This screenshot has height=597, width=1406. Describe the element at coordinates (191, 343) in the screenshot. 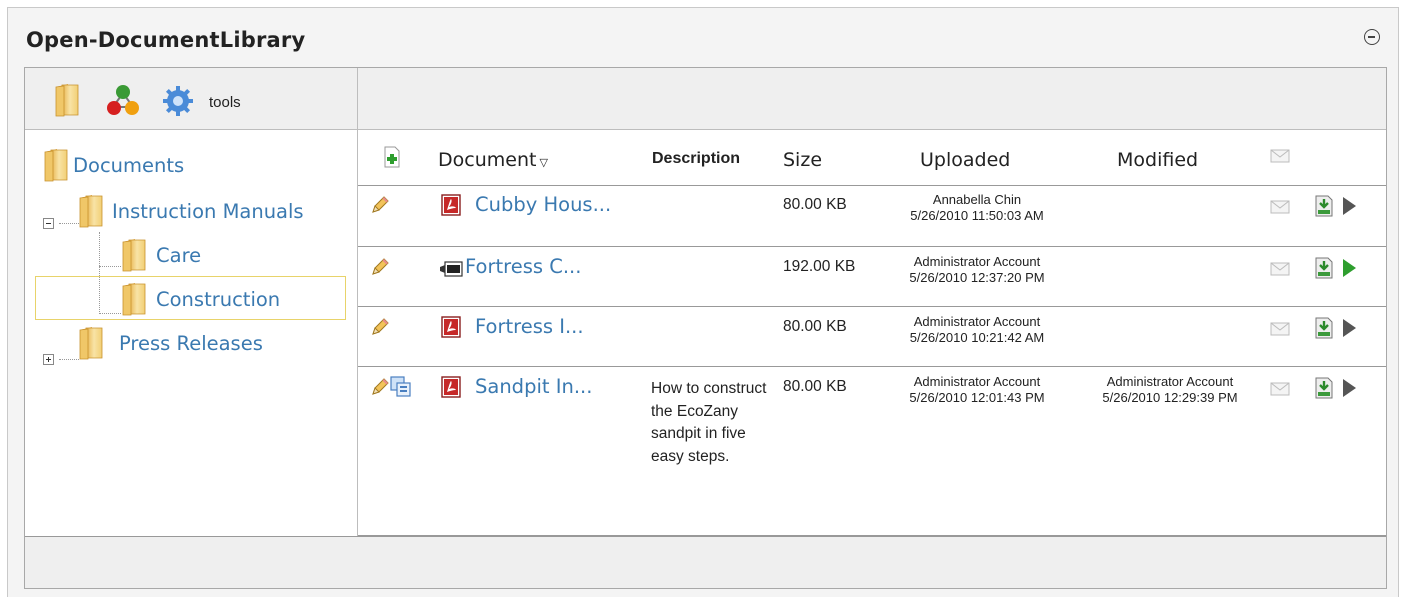

I see `tree-item-label: Press Releases` at that location.